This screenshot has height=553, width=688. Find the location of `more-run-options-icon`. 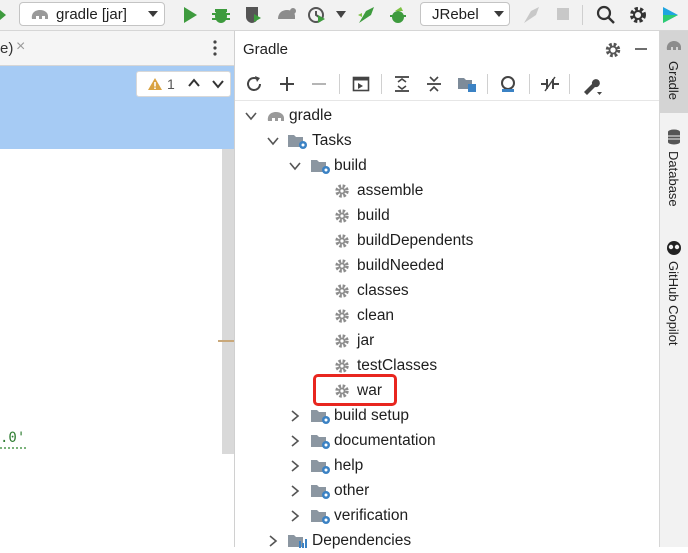

more-run-options-icon is located at coordinates (341, 15).